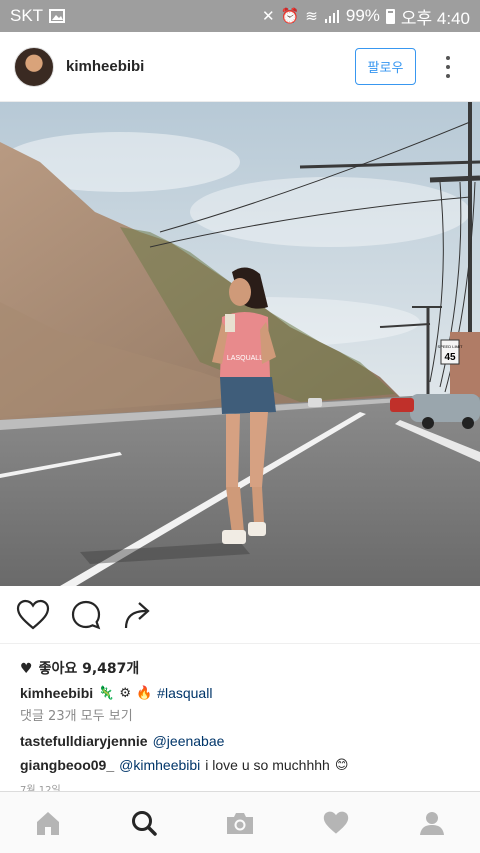 This screenshot has width=480, height=853. What do you see at coordinates (137, 615) in the screenshot?
I see `share-arrow-icon` at bounding box center [137, 615].